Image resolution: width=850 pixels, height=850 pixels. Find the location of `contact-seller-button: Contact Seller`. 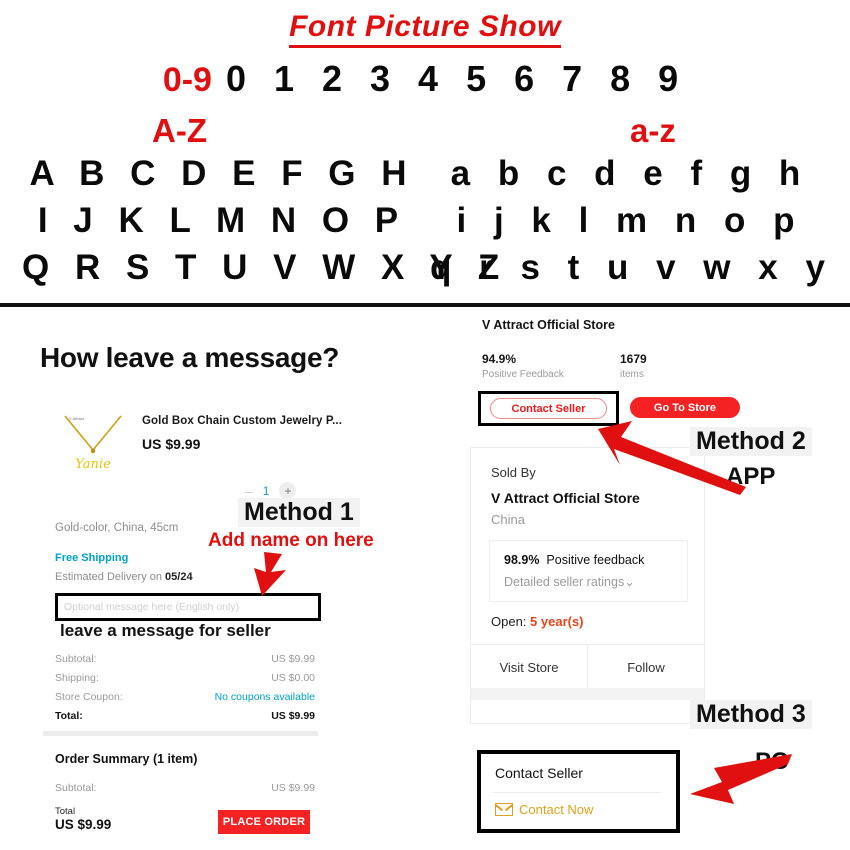

contact-seller-button: Contact Seller is located at coordinates (548, 408).